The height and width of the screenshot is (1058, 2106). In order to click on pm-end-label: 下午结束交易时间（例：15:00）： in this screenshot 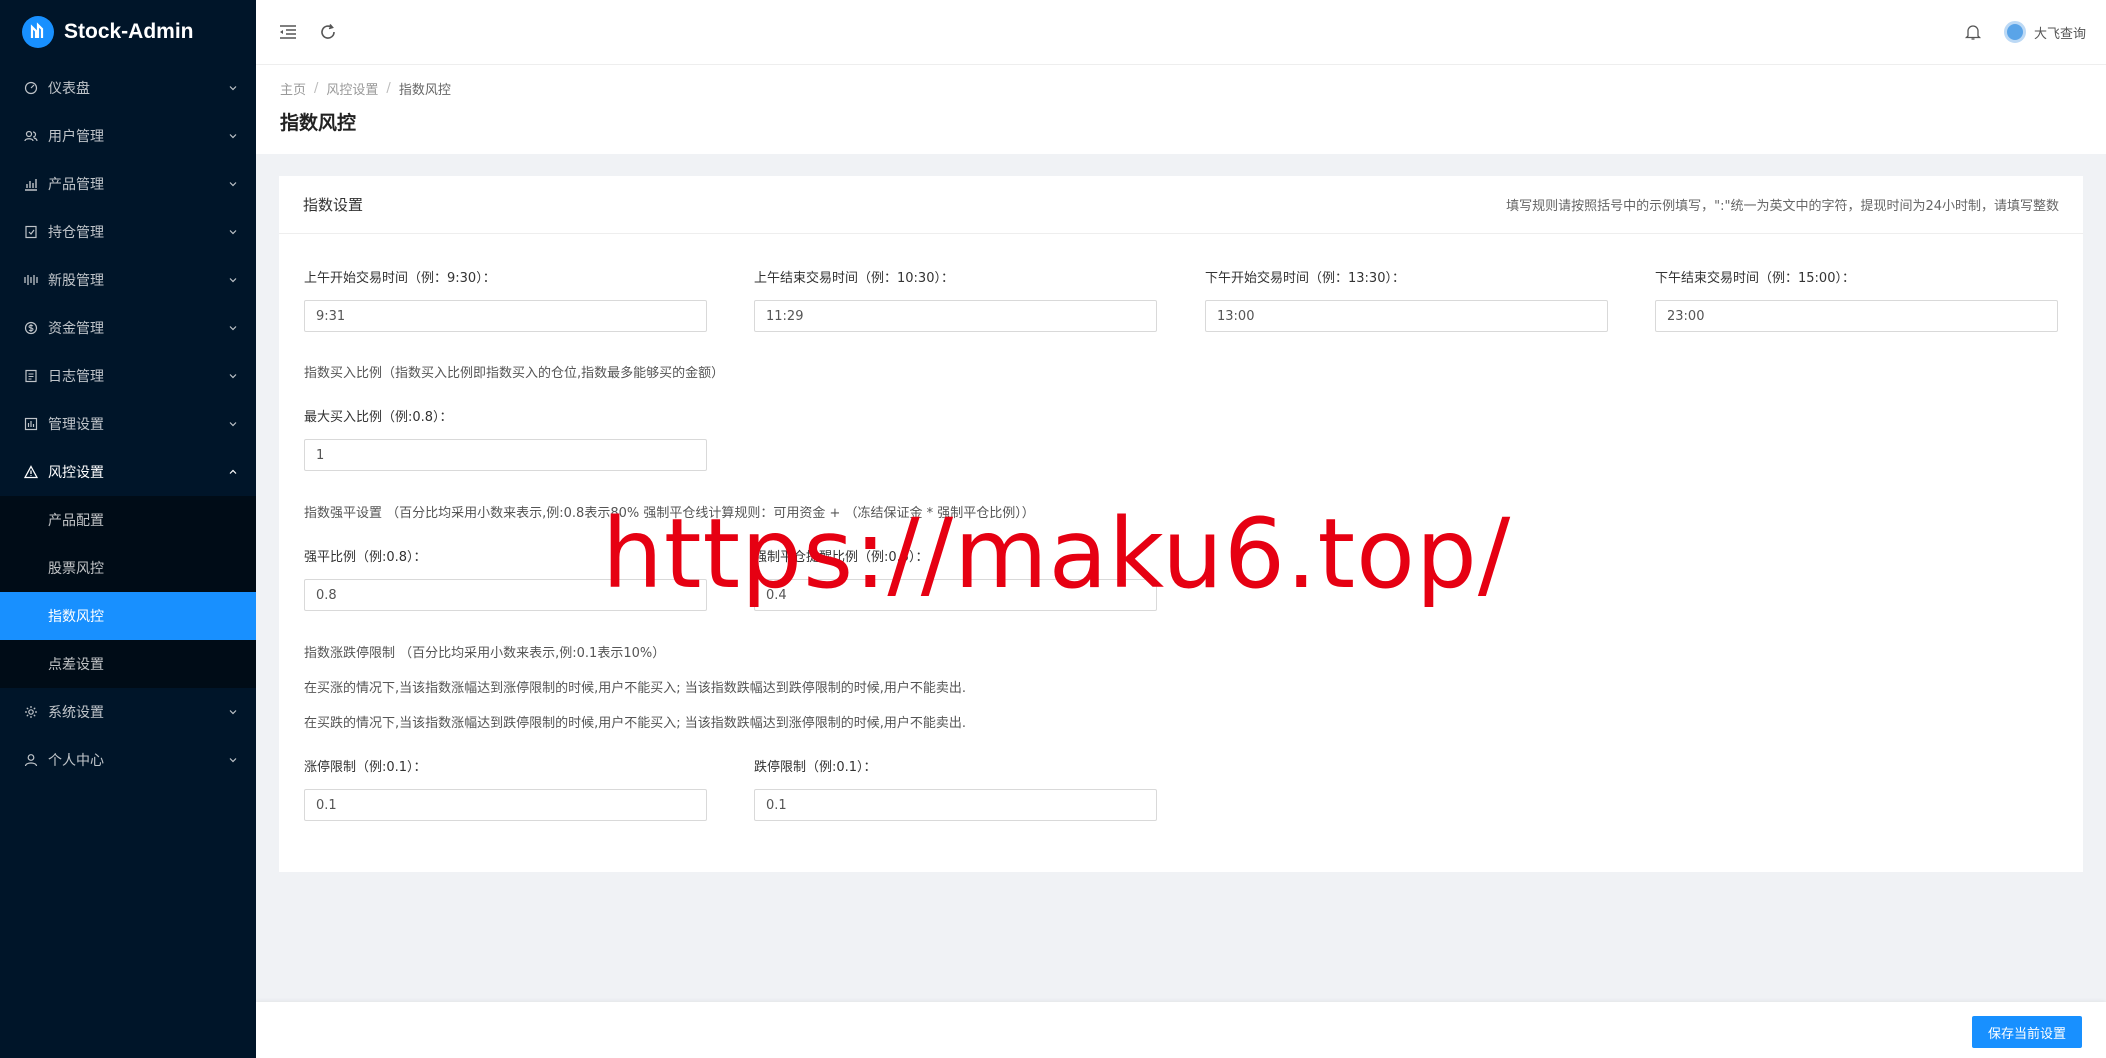, I will do `click(1755, 278)`.